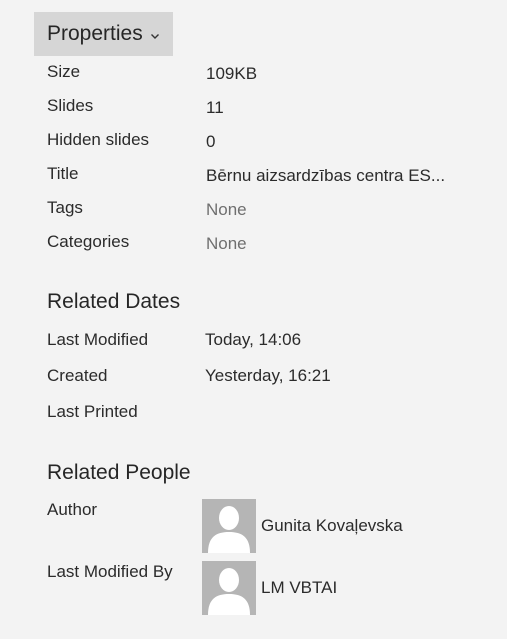  Describe the element at coordinates (268, 375) in the screenshot. I see `created-value: Yesterday, 16:21` at that location.